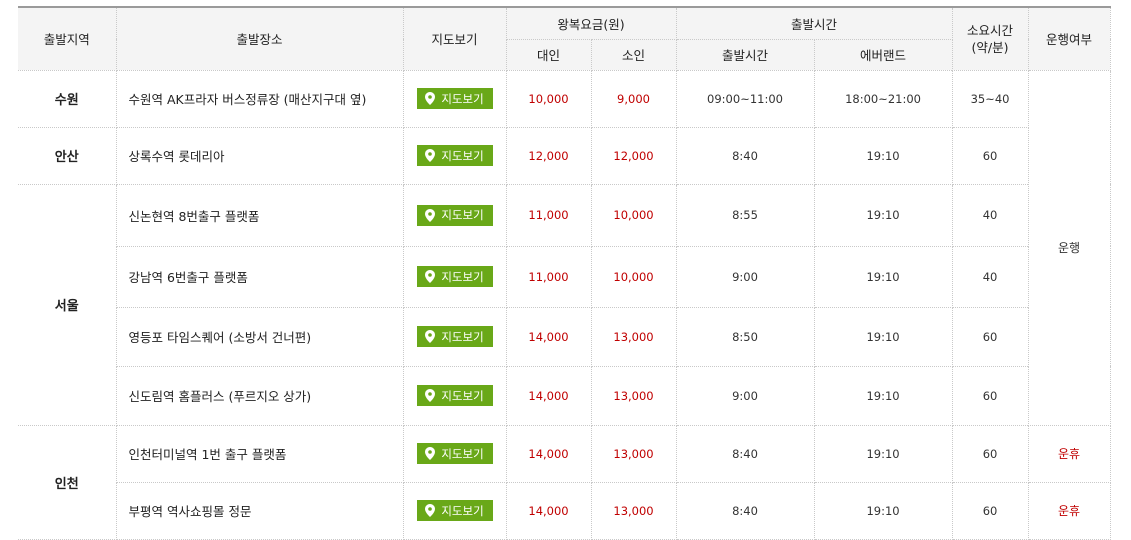 This screenshot has height=540, width=1131. What do you see at coordinates (259, 336) in the screenshot?
I see `place-name: 영등포 타임스퀘어 (소방서 건너편)` at bounding box center [259, 336].